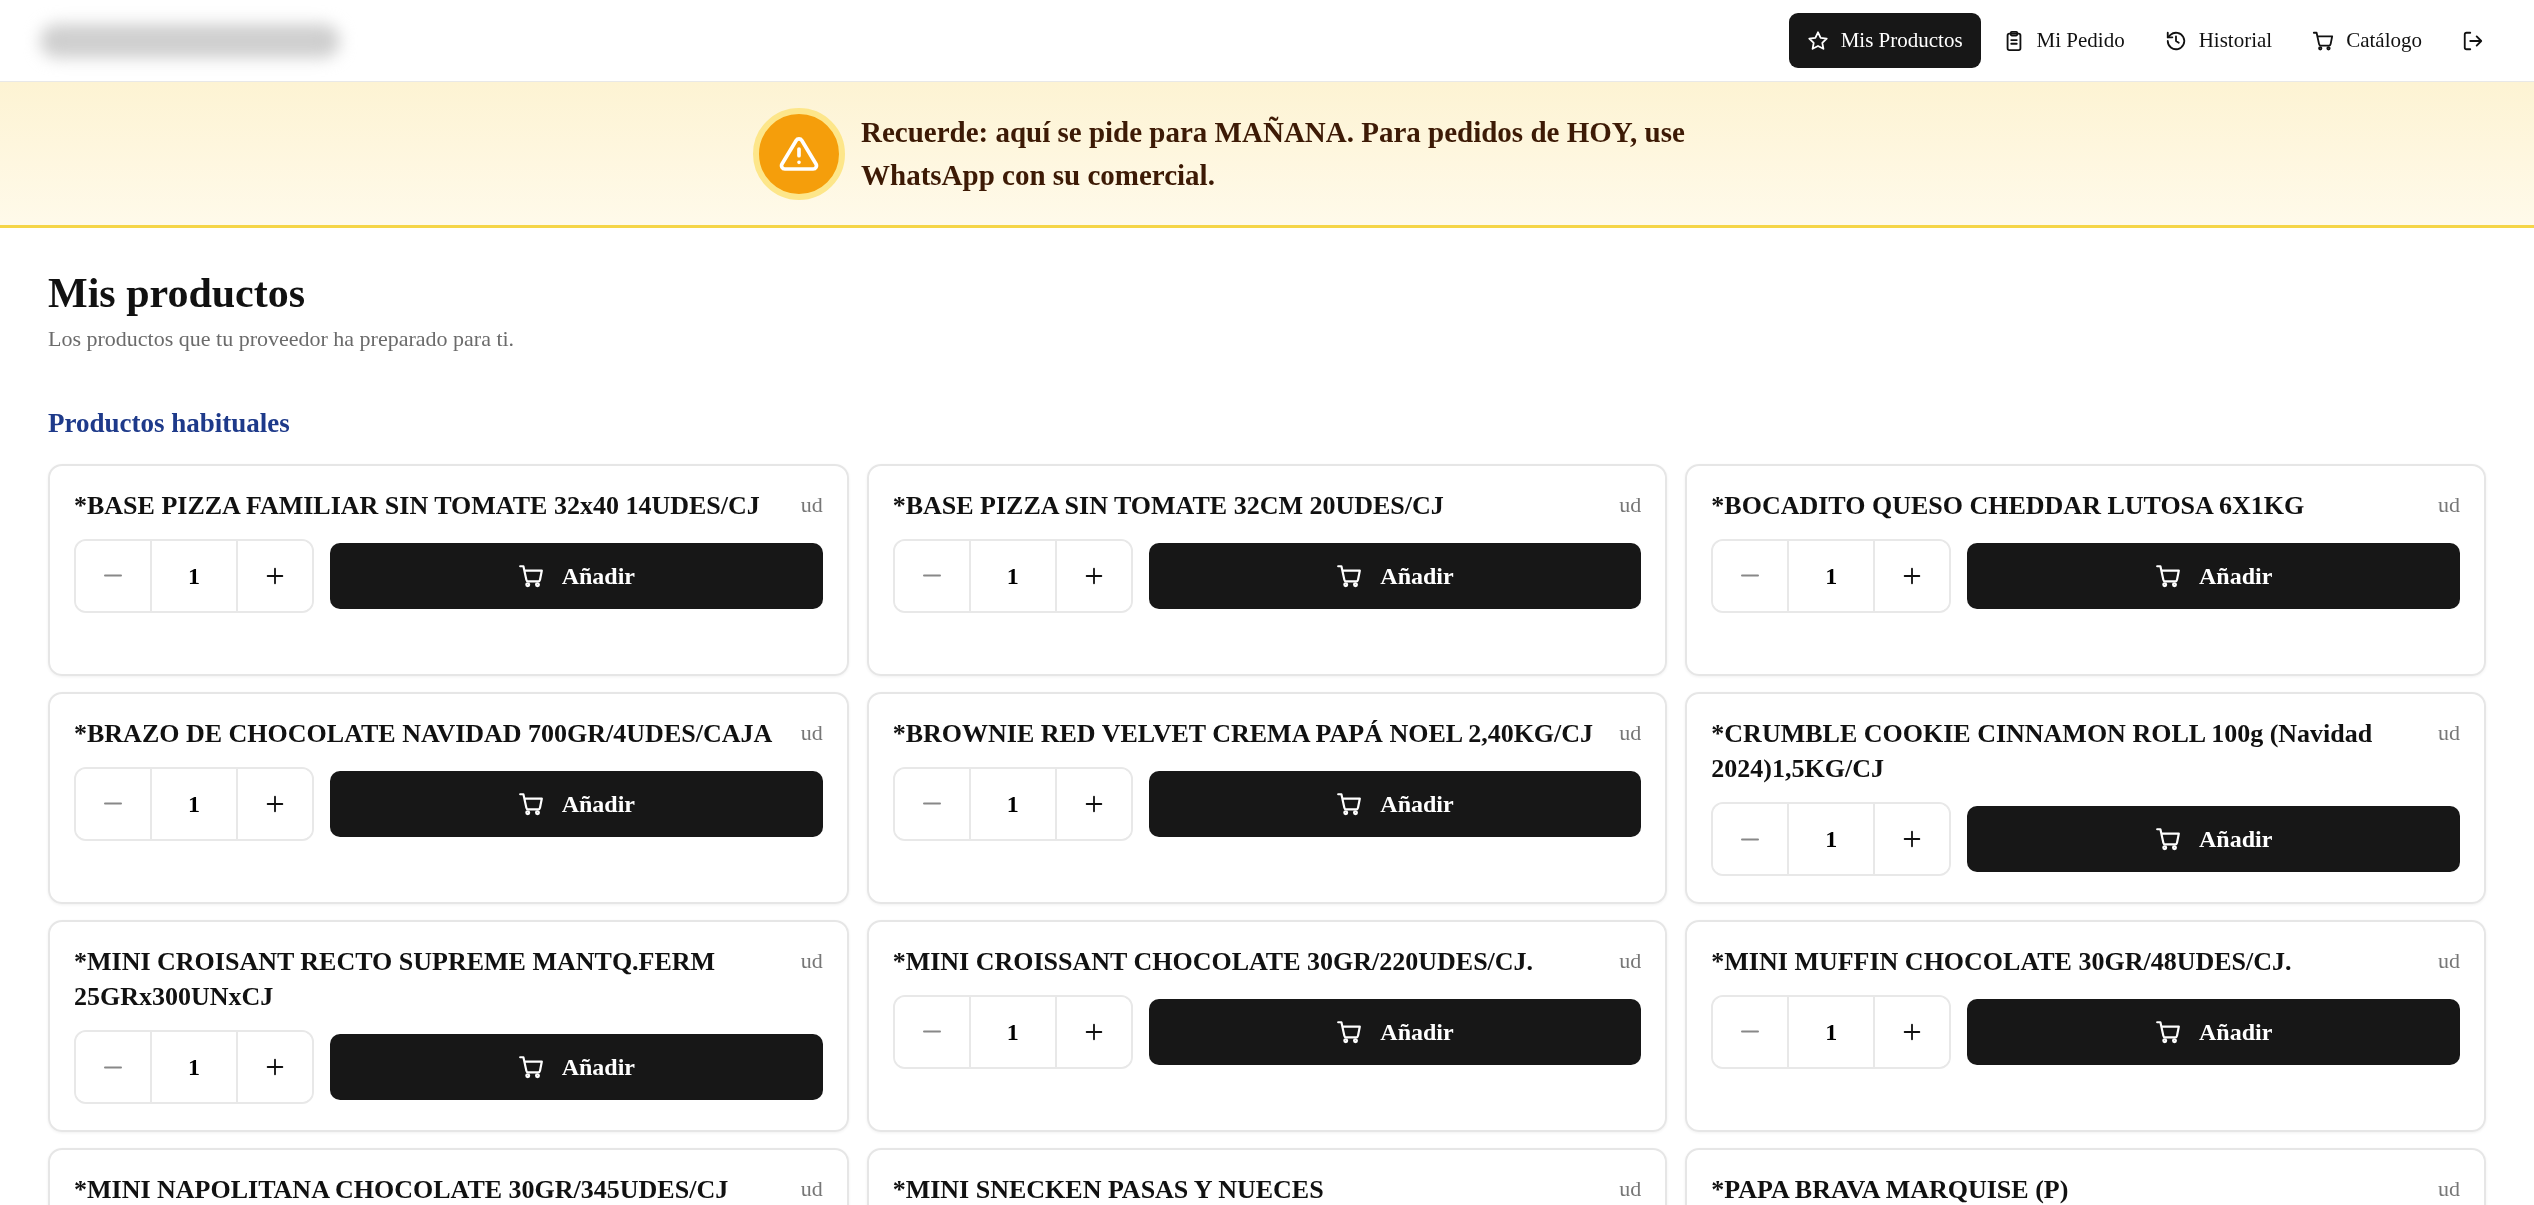 Image resolution: width=2534 pixels, height=1205 pixels. Describe the element at coordinates (423, 733) in the screenshot. I see `product-name: *BRAZO DE CHOCOLATE NAVIDAD 700GR/4UDES/CAJA` at that location.